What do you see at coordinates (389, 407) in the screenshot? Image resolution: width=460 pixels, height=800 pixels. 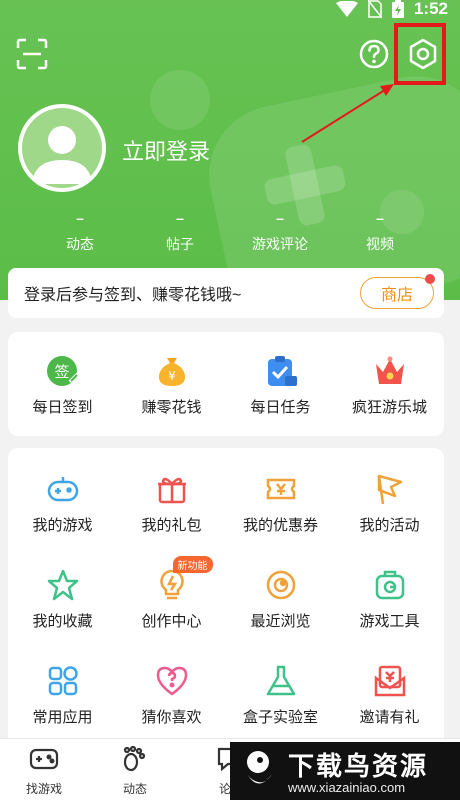 I see `quick-action-label: 疯狂游乐城` at bounding box center [389, 407].